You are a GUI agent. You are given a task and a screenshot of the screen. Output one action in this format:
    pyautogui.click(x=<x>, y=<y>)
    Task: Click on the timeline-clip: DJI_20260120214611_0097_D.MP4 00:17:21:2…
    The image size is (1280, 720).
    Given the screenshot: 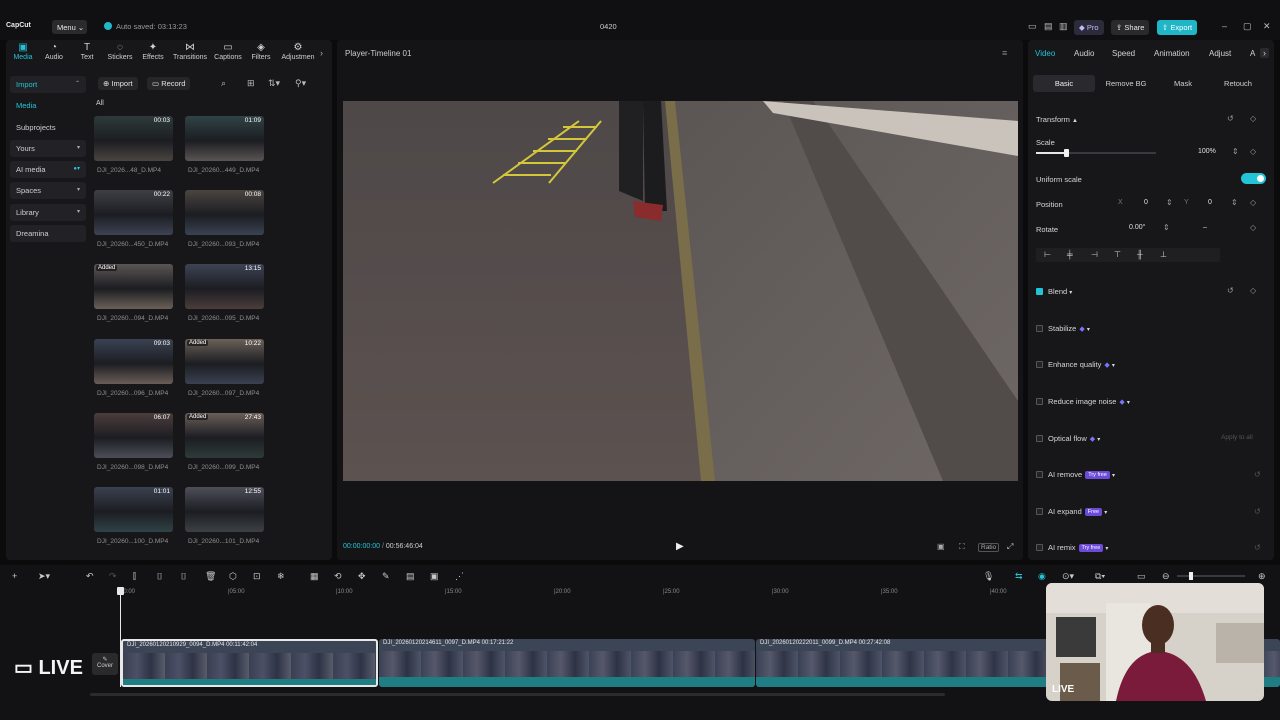 What is the action you would take?
    pyautogui.click(x=567, y=663)
    